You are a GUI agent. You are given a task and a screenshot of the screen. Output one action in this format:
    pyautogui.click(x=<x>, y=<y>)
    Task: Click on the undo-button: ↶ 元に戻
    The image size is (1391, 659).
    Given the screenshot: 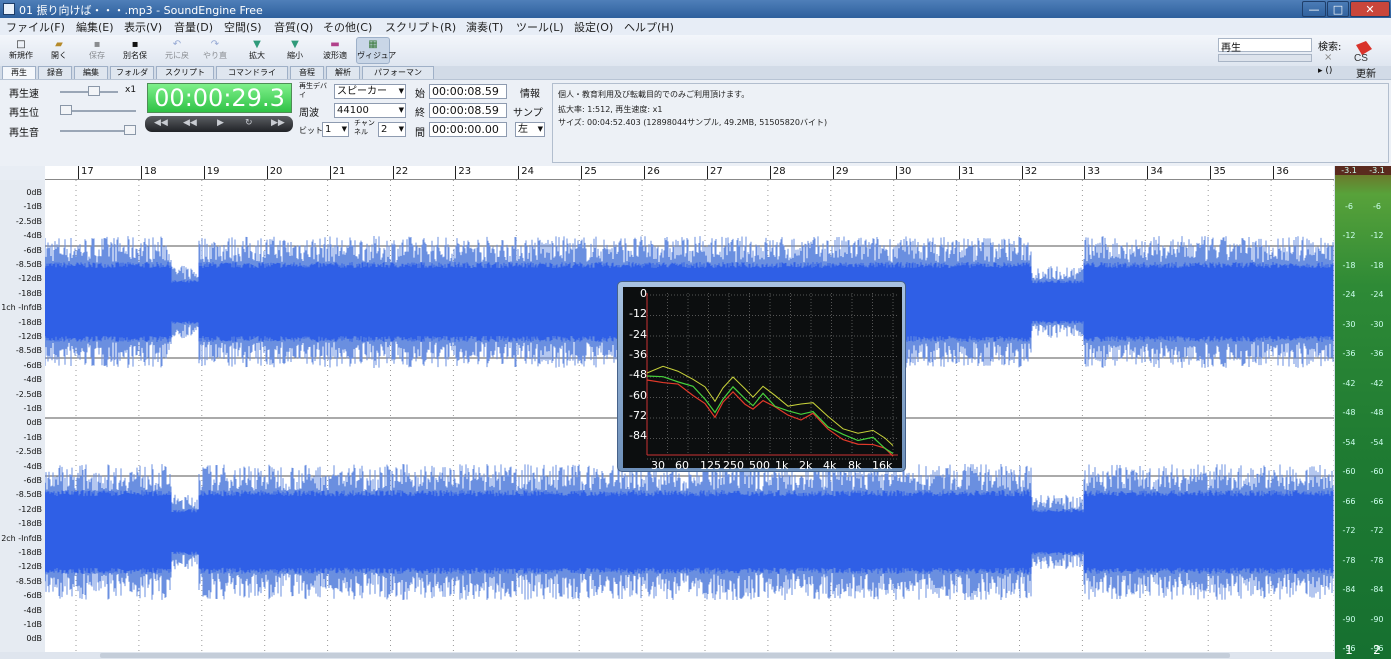 What is the action you would take?
    pyautogui.click(x=177, y=50)
    